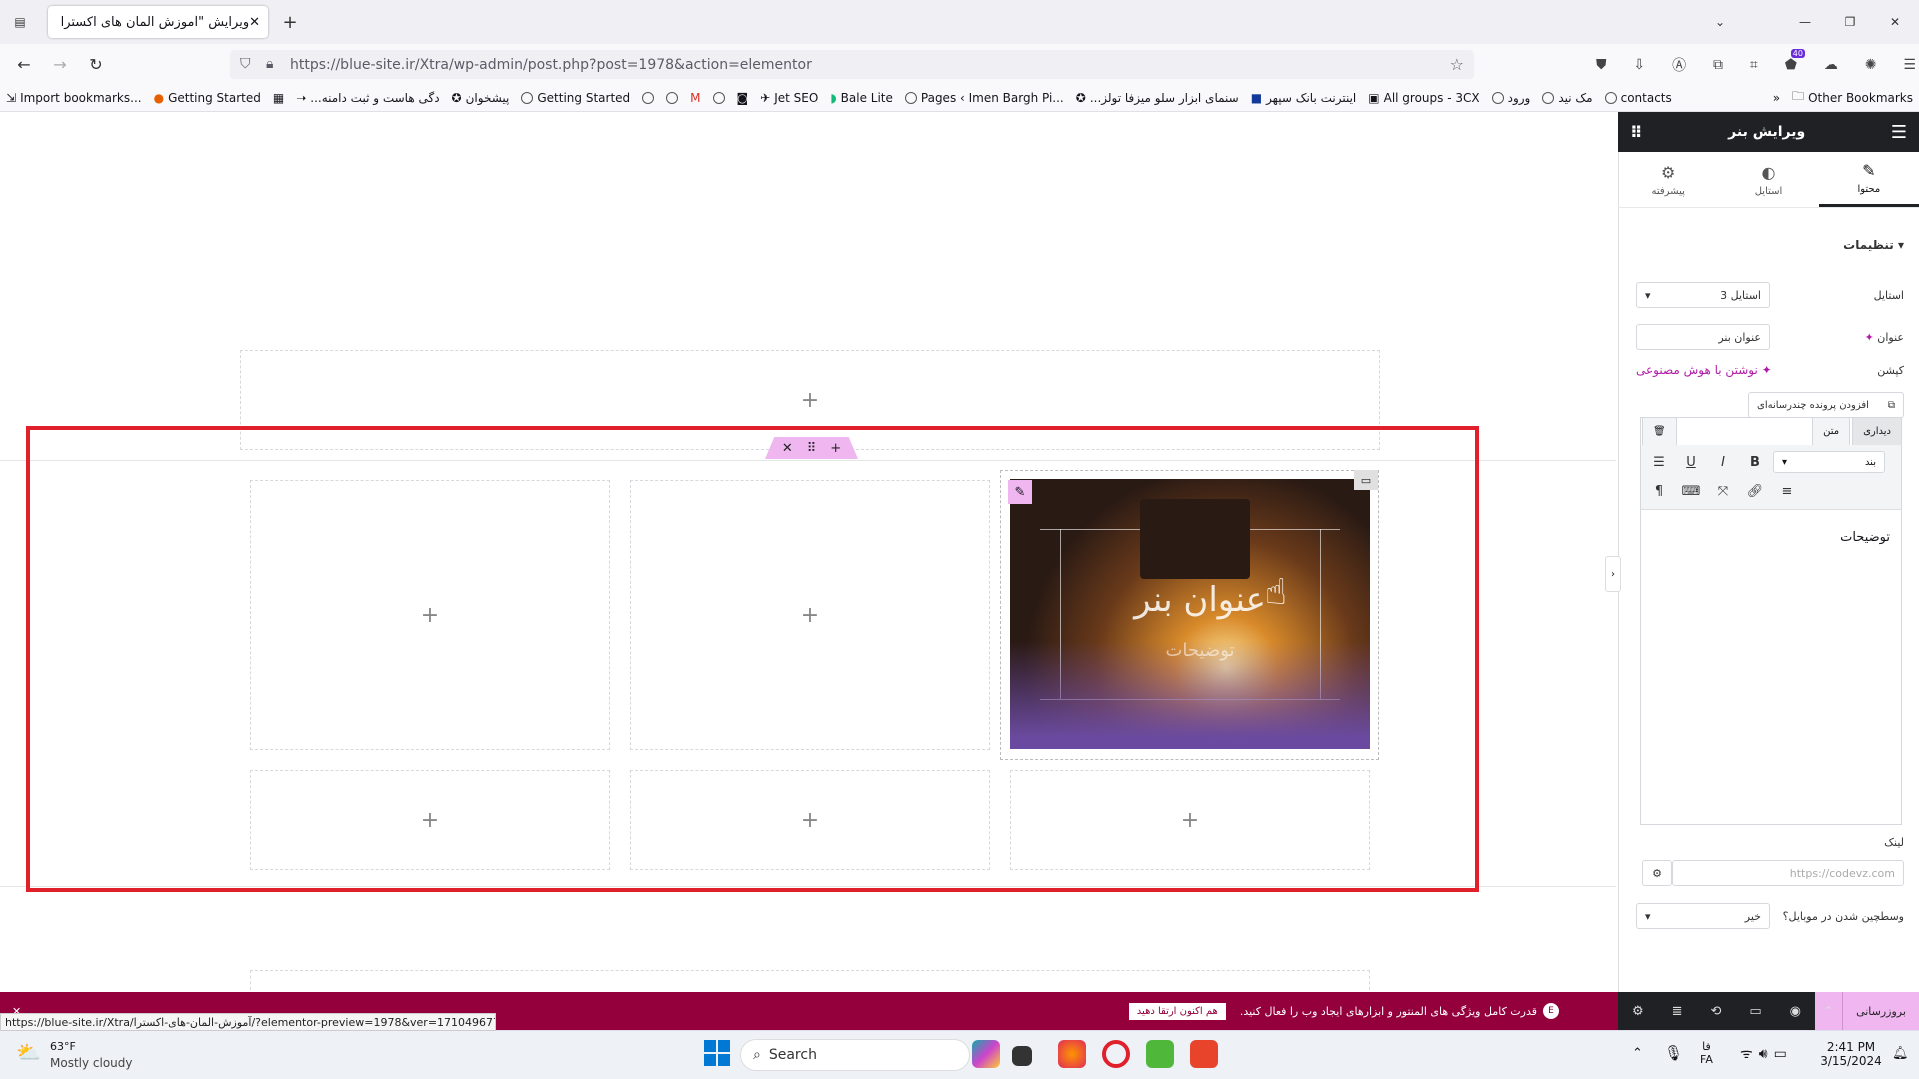  What do you see at coordinates (1639, 65) in the screenshot?
I see `download-icon: ⇩` at bounding box center [1639, 65].